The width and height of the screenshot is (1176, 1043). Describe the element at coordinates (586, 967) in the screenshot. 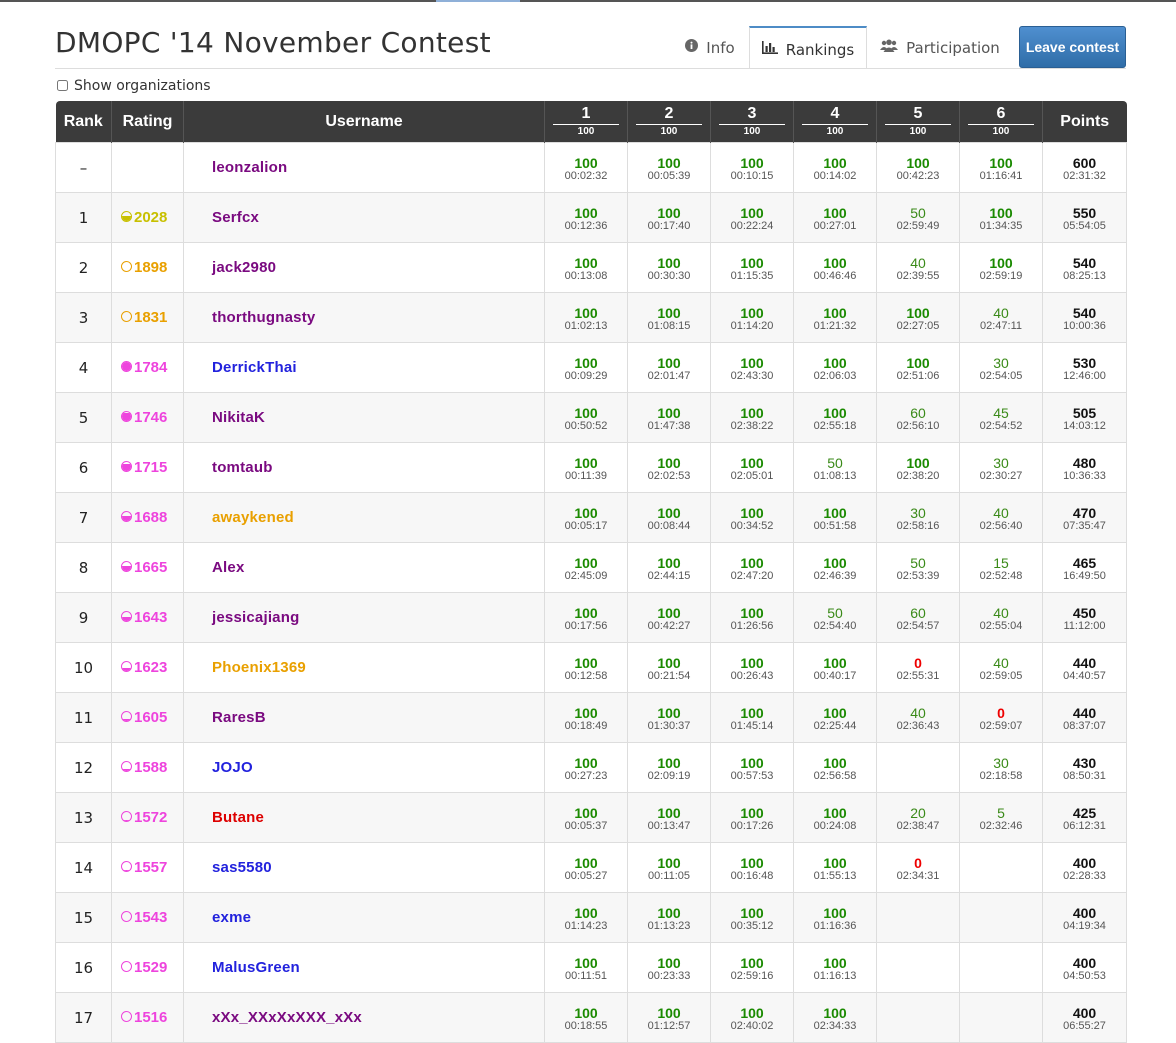

I see `problem-score-cell: 100 00:11:51` at that location.